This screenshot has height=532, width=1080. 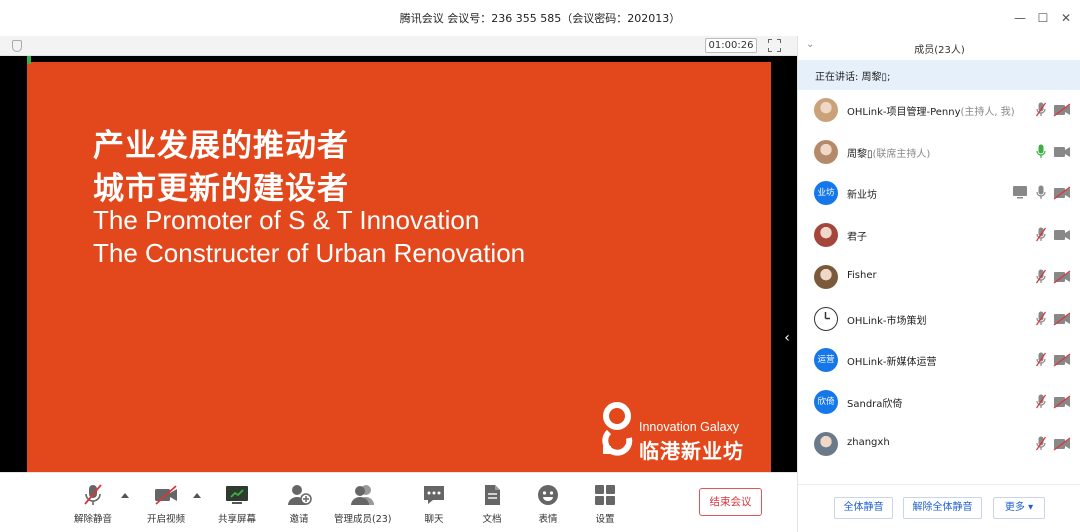 I want to click on fullscreen-icon, so click(x=774, y=45).